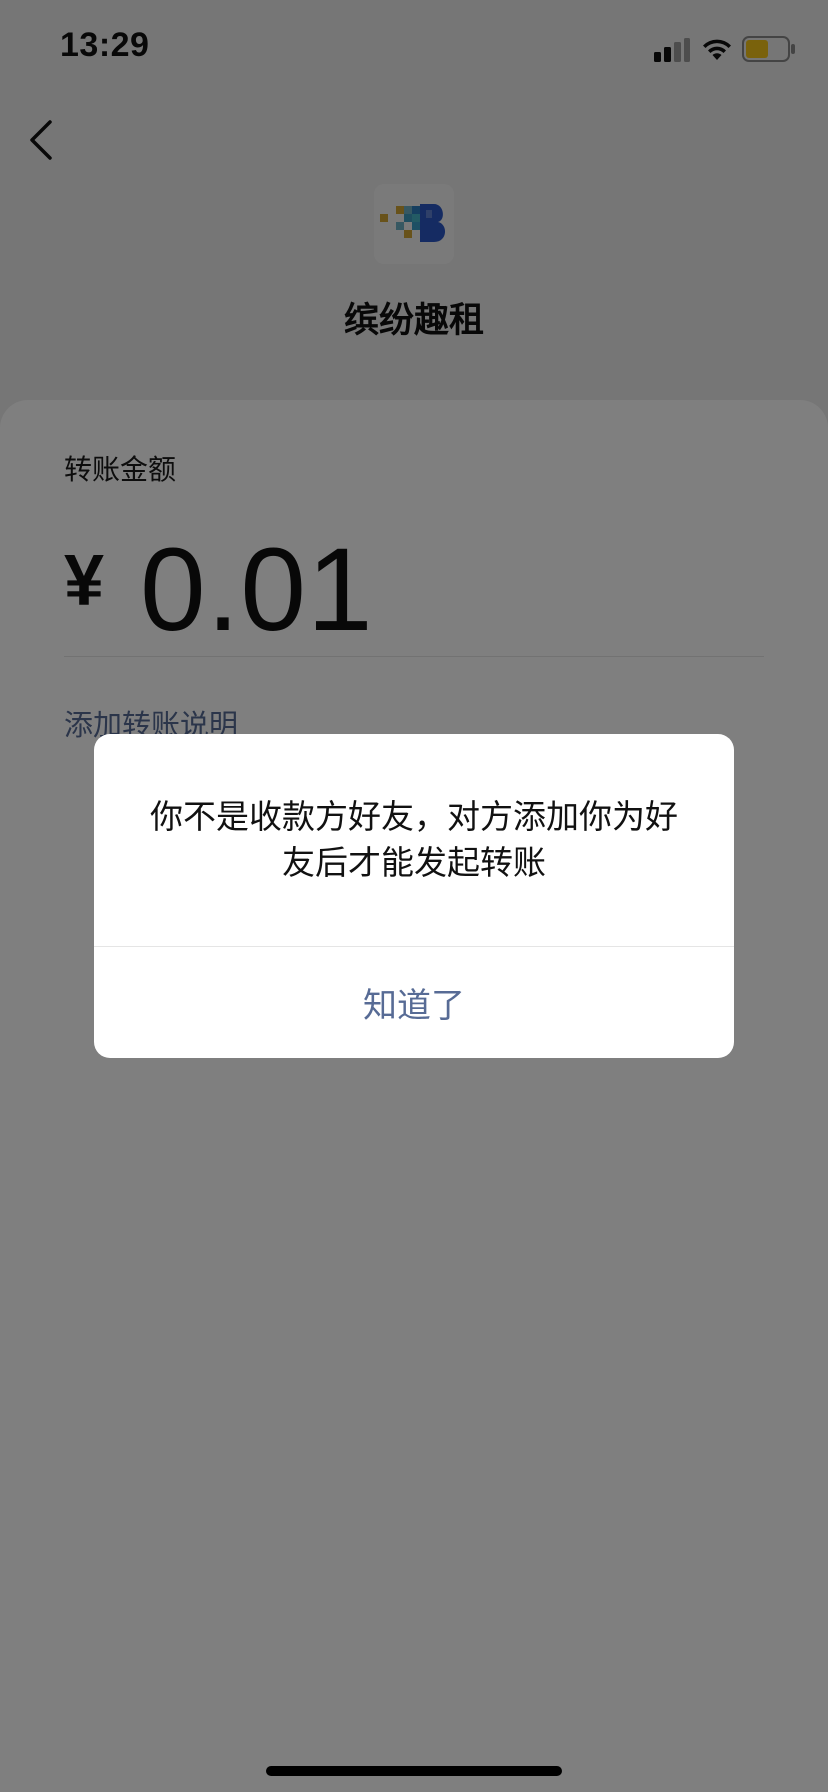 This screenshot has height=1792, width=828. I want to click on dialog-message: 你不是收款方好友，对方添加你为好友后才能发起转账, so click(414, 839).